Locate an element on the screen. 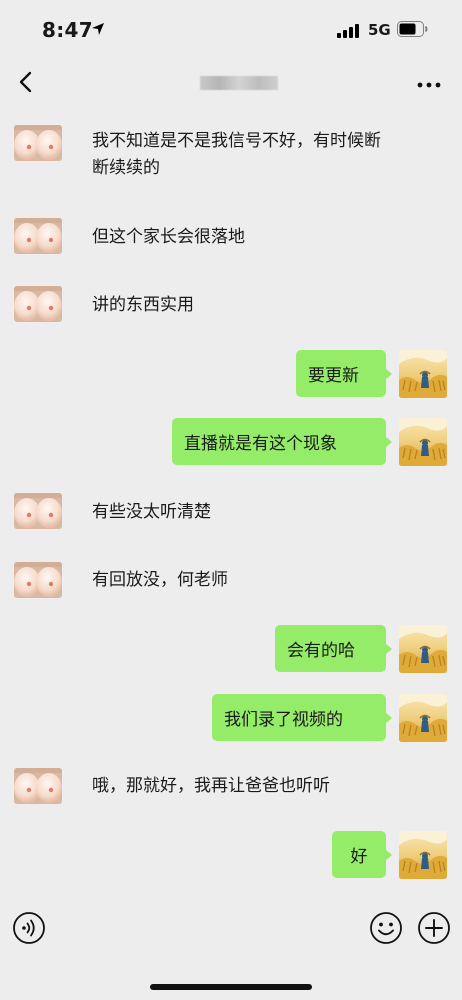 Image resolution: width=462 pixels, height=1000 pixels. sent-message-bubble: 直播就是有这个现象 is located at coordinates (282, 441).